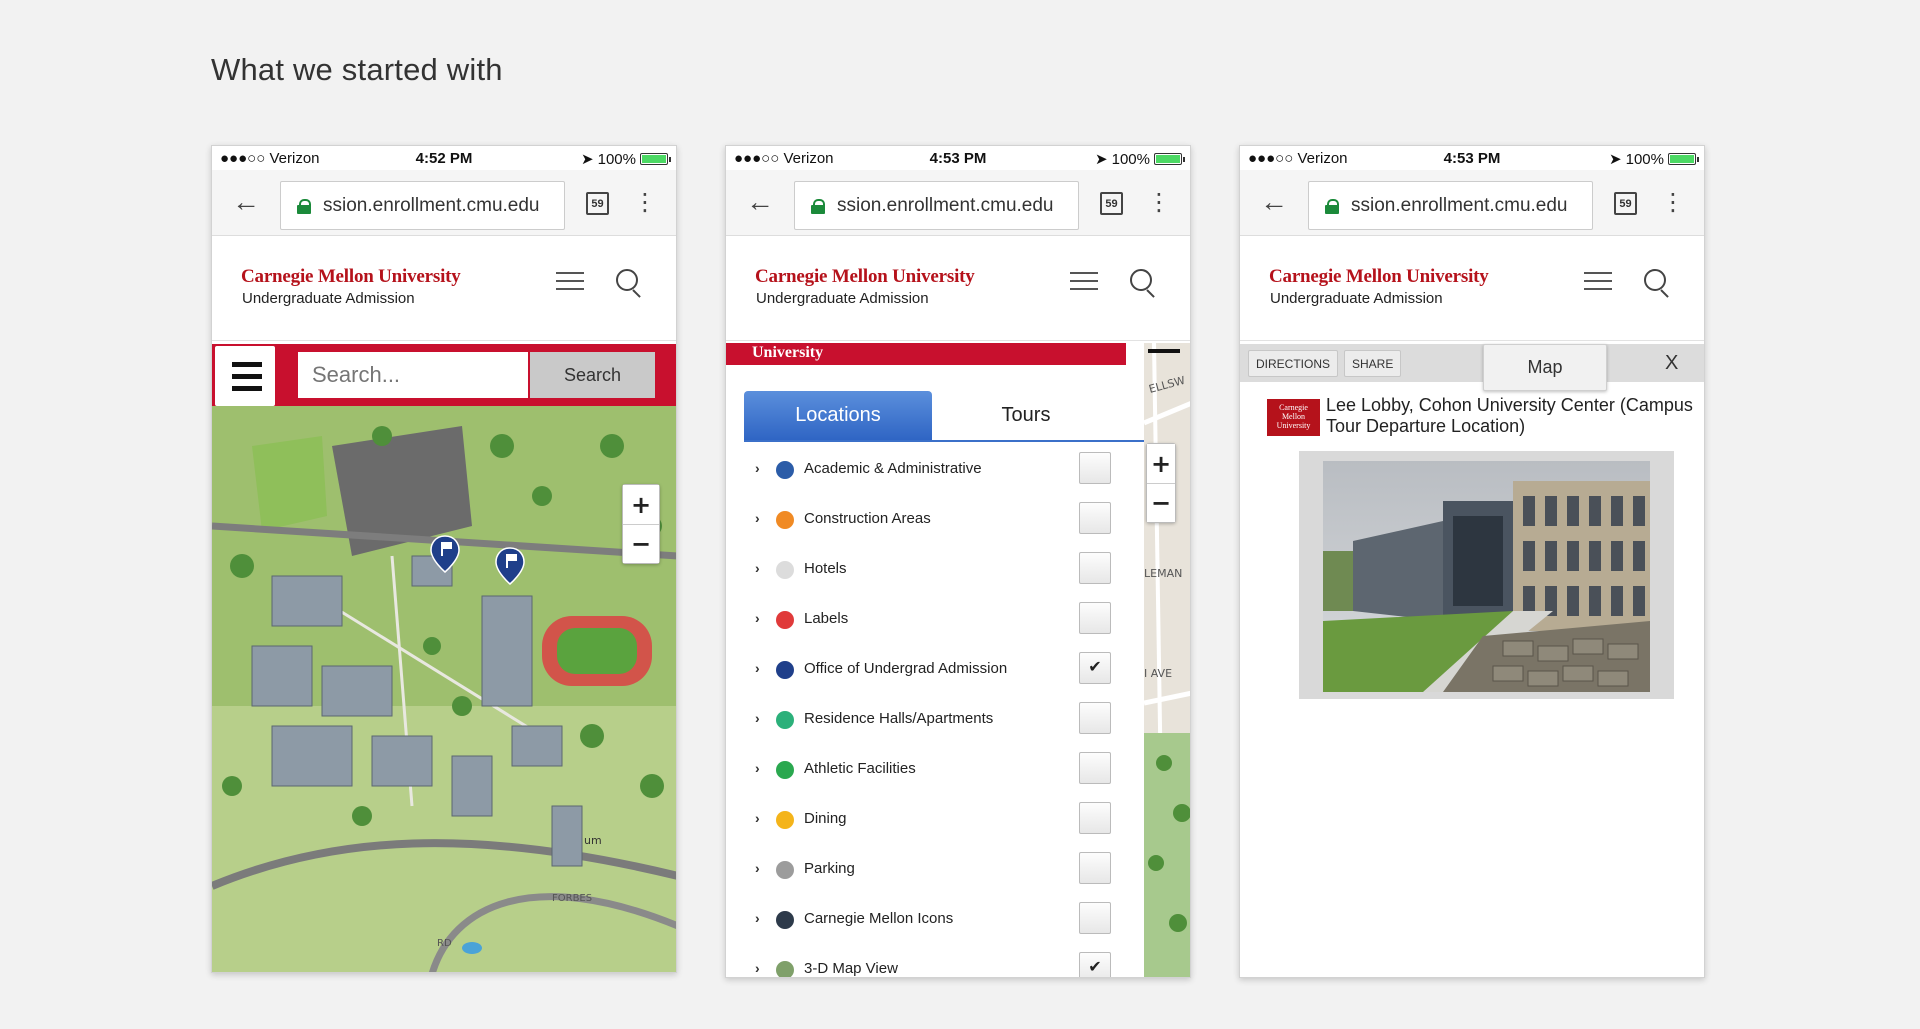 The height and width of the screenshot is (1029, 1920). Describe the element at coordinates (1026, 415) in the screenshot. I see `tab-tours: Tours` at that location.